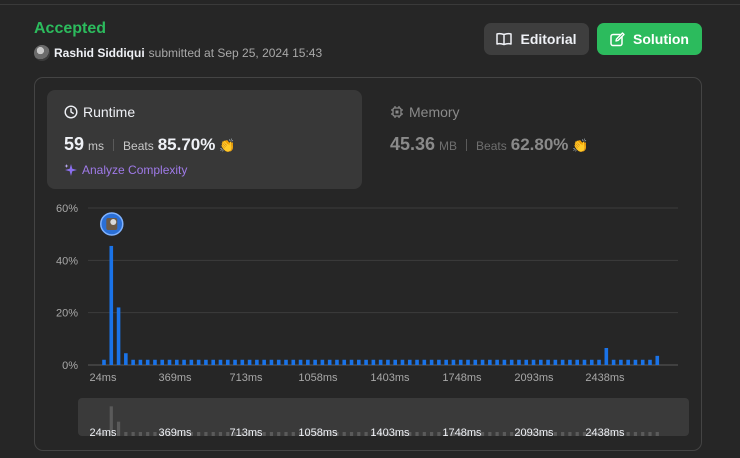 Image resolution: width=740 pixels, height=458 pixels. I want to click on avatar-marker-face, so click(113, 221).